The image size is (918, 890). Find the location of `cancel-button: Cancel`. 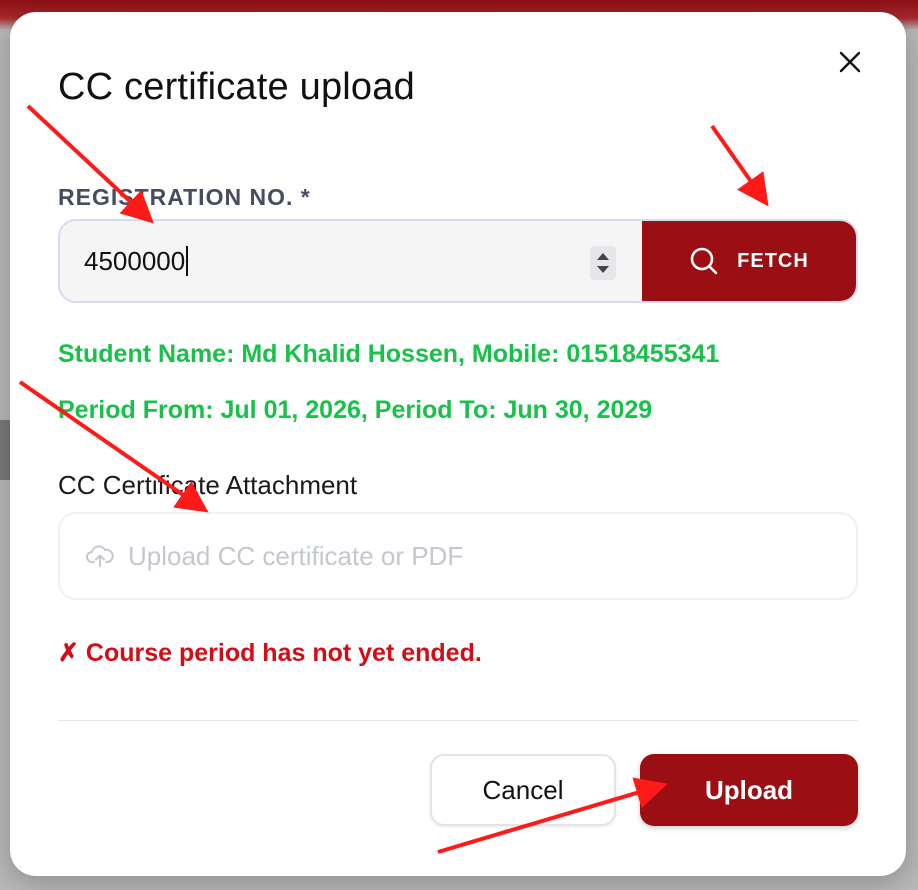

cancel-button: Cancel is located at coordinates (523, 790).